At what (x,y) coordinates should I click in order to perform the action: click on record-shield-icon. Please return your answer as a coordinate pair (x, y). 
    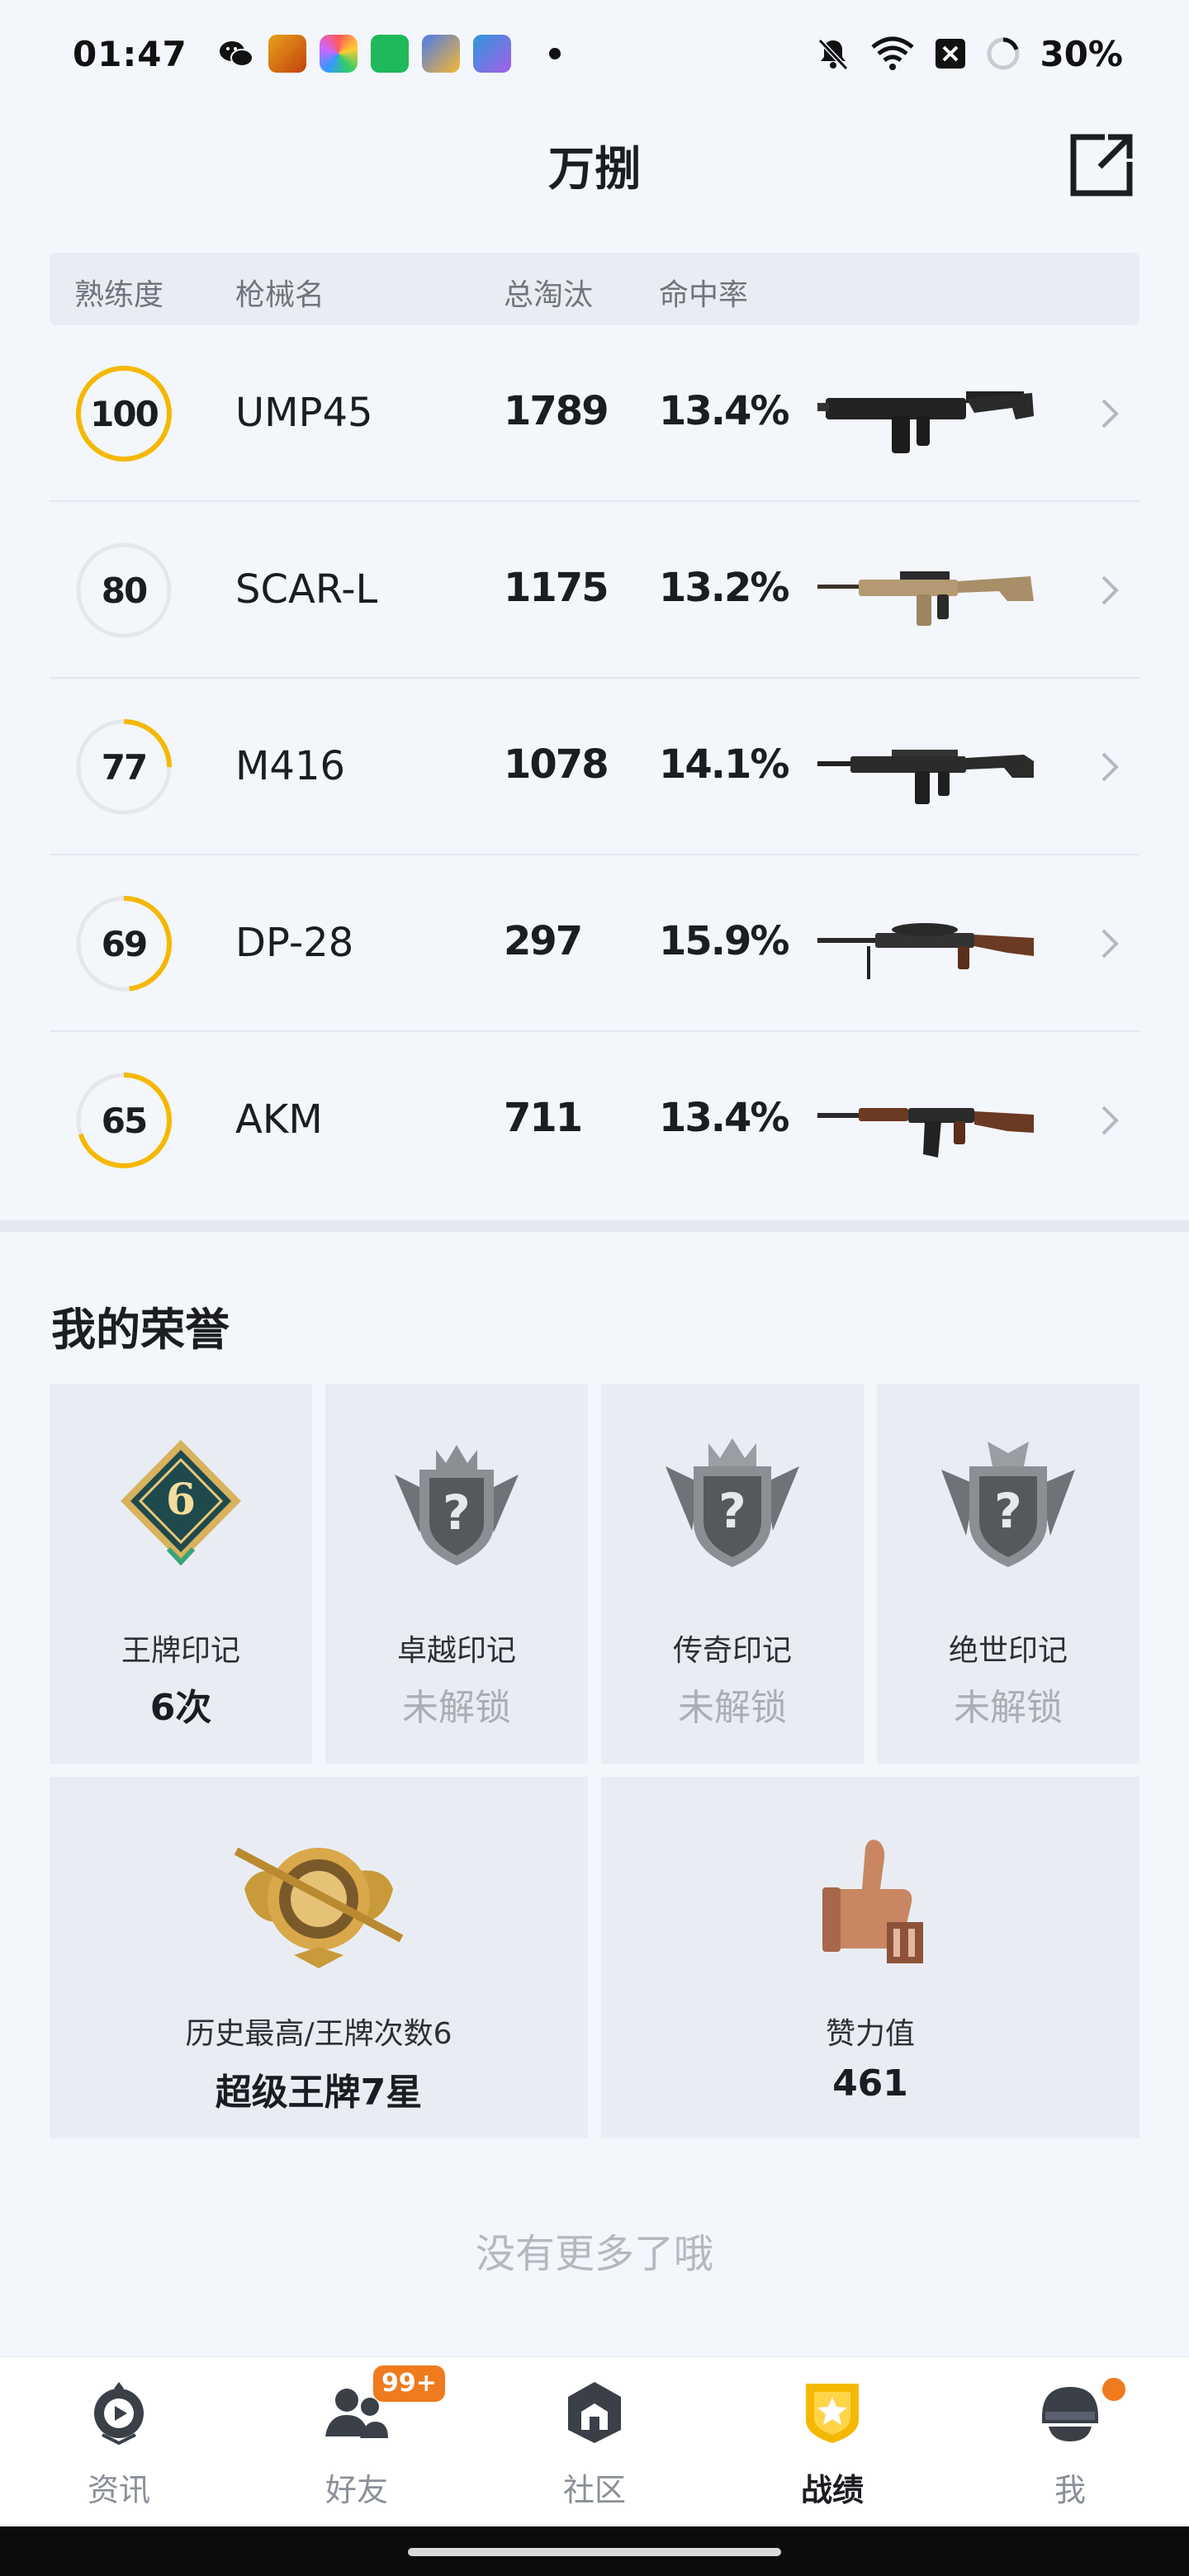
    Looking at the image, I should click on (832, 2413).